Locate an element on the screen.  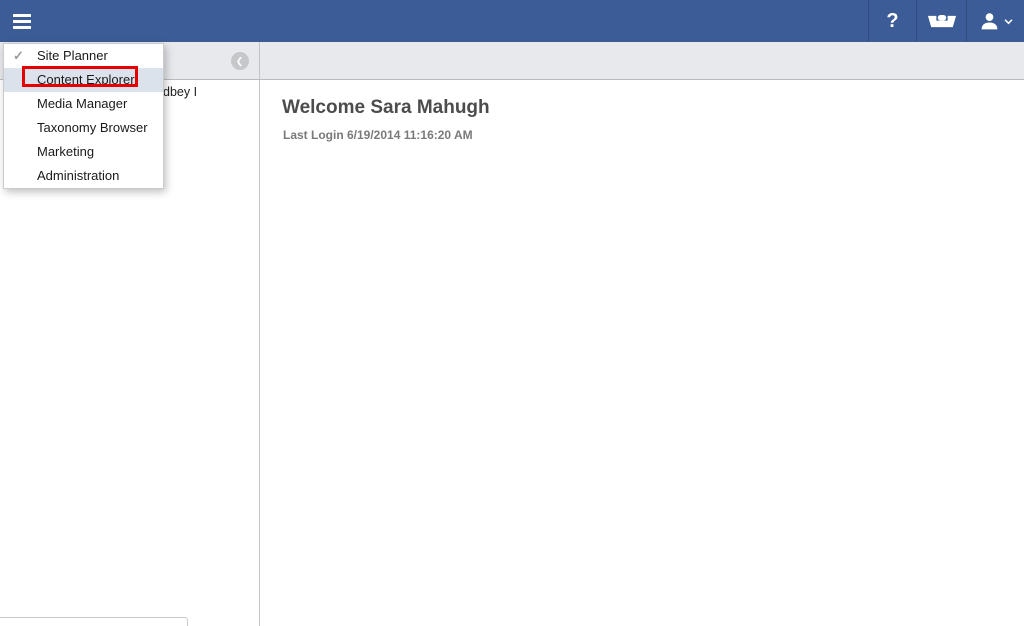
hamburger-menu-button is located at coordinates (22, 21).